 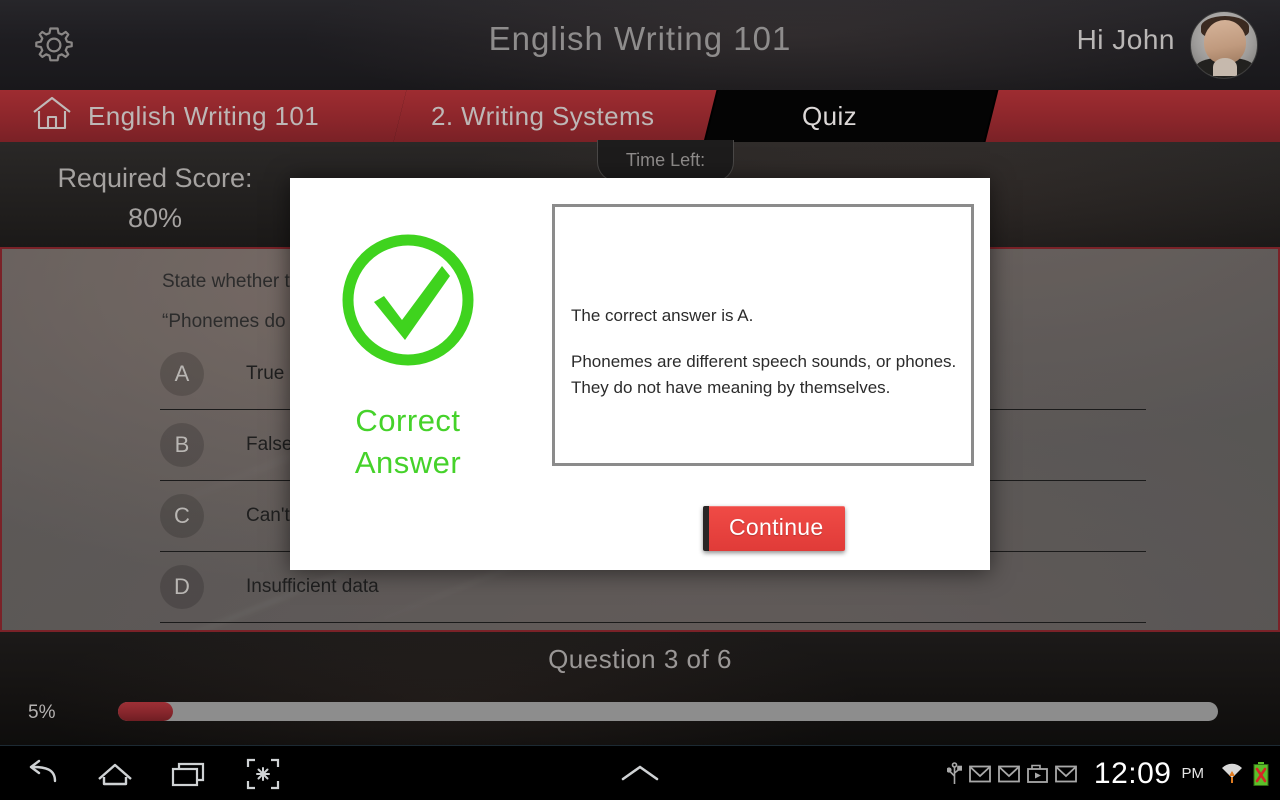 I want to click on continue-button-wrap: Continue, so click(x=774, y=528).